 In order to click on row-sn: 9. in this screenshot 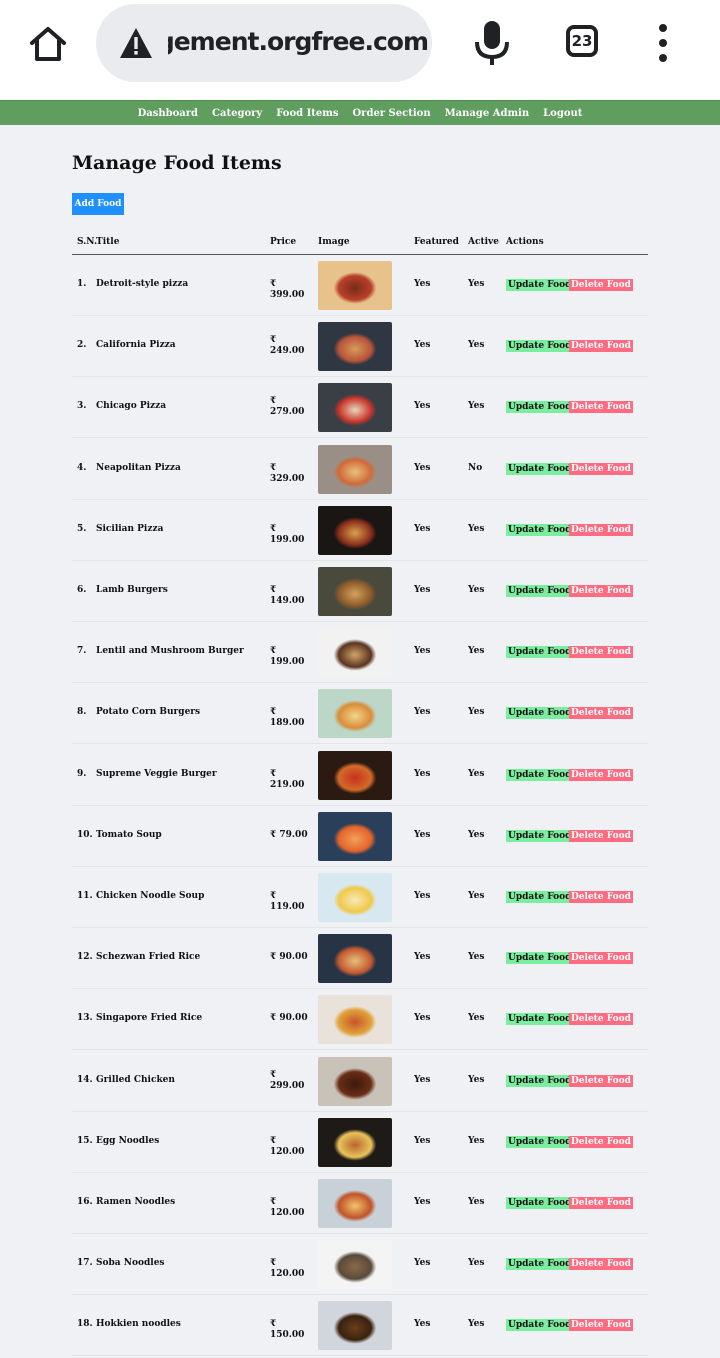, I will do `click(82, 774)`.